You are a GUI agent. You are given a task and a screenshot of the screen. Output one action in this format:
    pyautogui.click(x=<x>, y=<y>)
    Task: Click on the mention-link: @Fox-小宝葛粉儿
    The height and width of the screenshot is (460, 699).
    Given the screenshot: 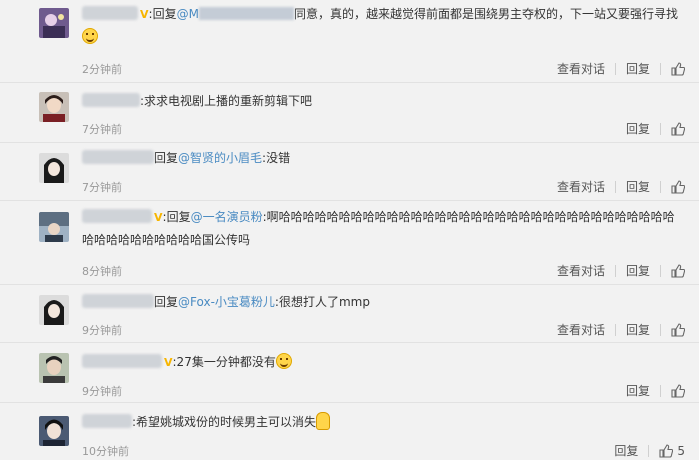 What is the action you would take?
    pyautogui.click(x=226, y=302)
    